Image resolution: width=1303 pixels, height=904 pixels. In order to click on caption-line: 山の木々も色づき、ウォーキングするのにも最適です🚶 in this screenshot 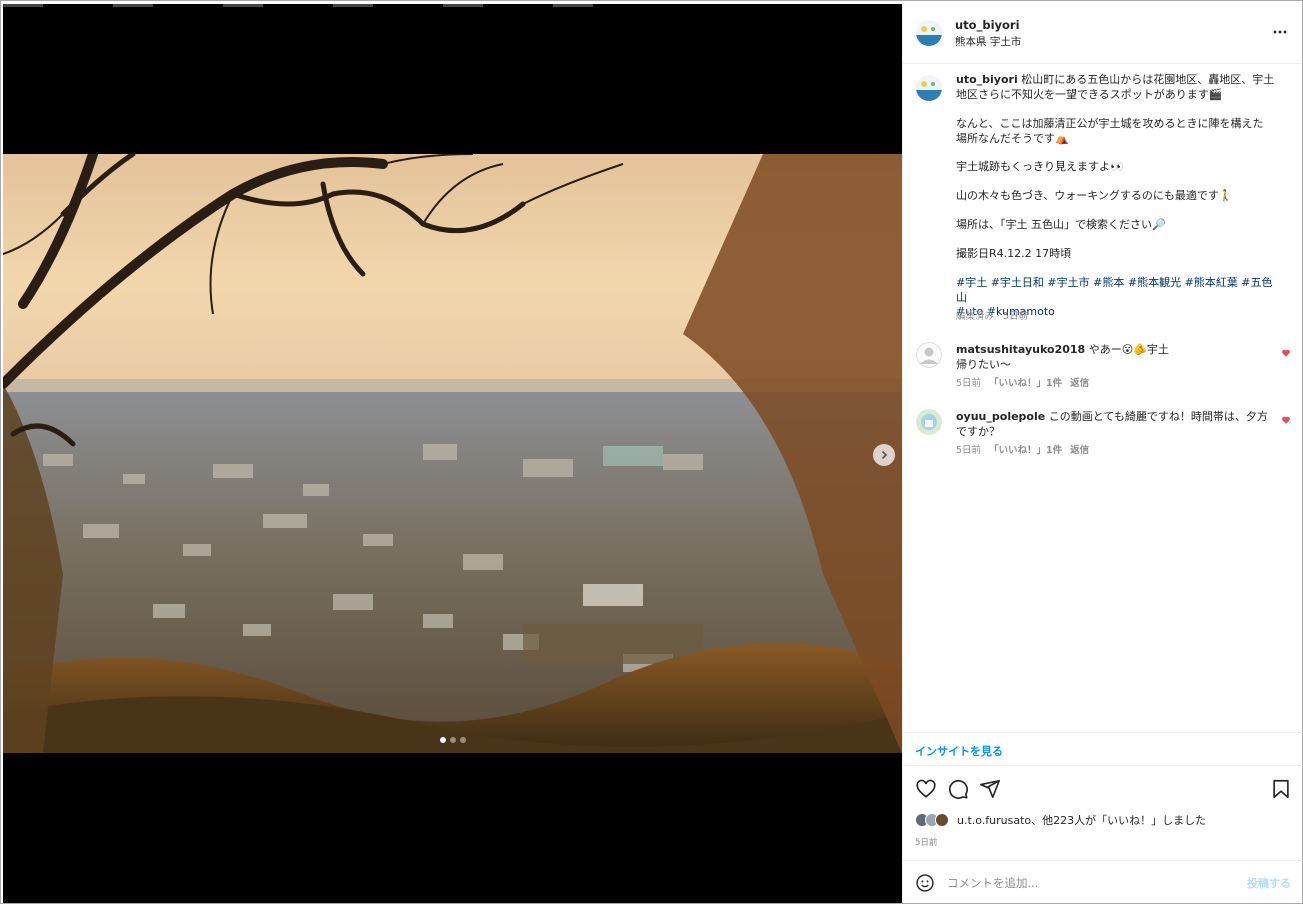, I will do `click(1094, 195)`.